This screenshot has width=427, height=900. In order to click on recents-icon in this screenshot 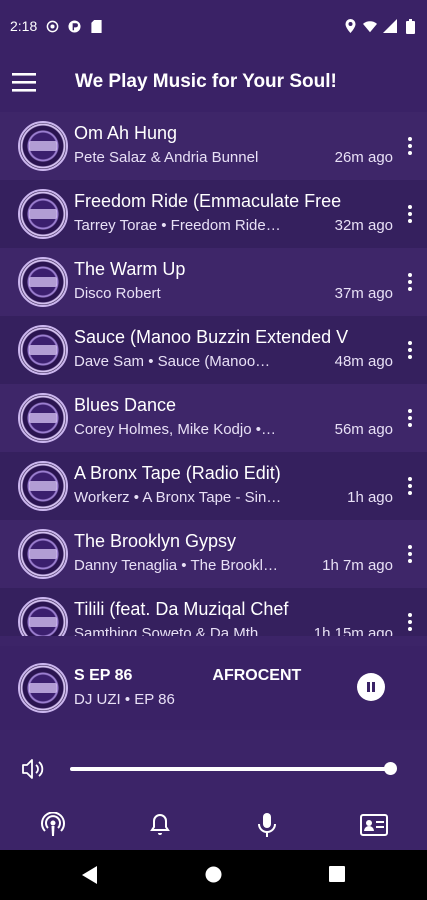, I will do `click(337, 874)`.